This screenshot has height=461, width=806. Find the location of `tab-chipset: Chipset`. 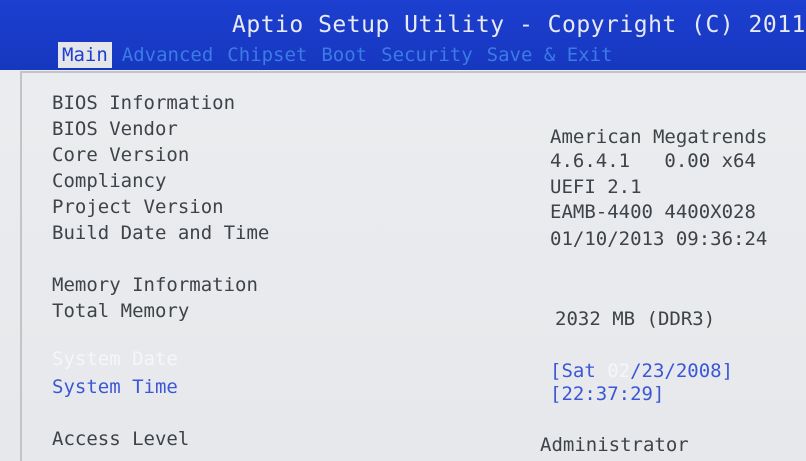

tab-chipset: Chipset is located at coordinates (267, 55).